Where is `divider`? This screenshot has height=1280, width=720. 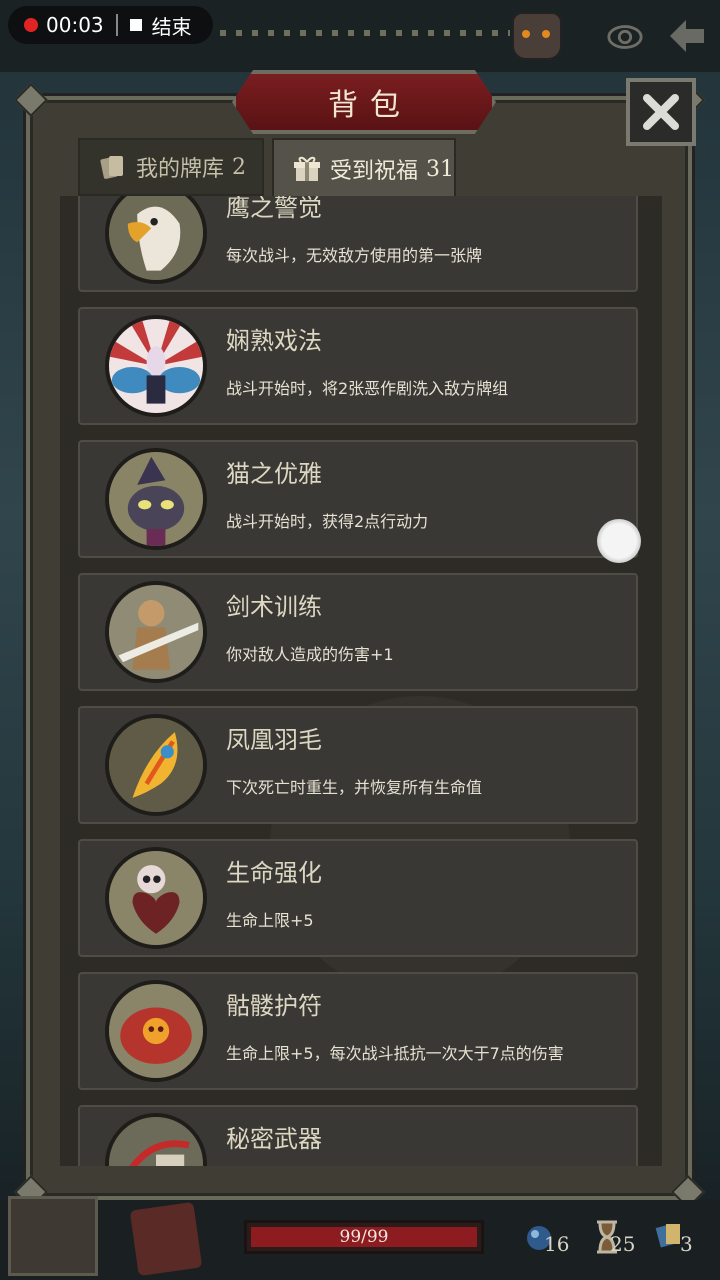
divider is located at coordinates (116, 25).